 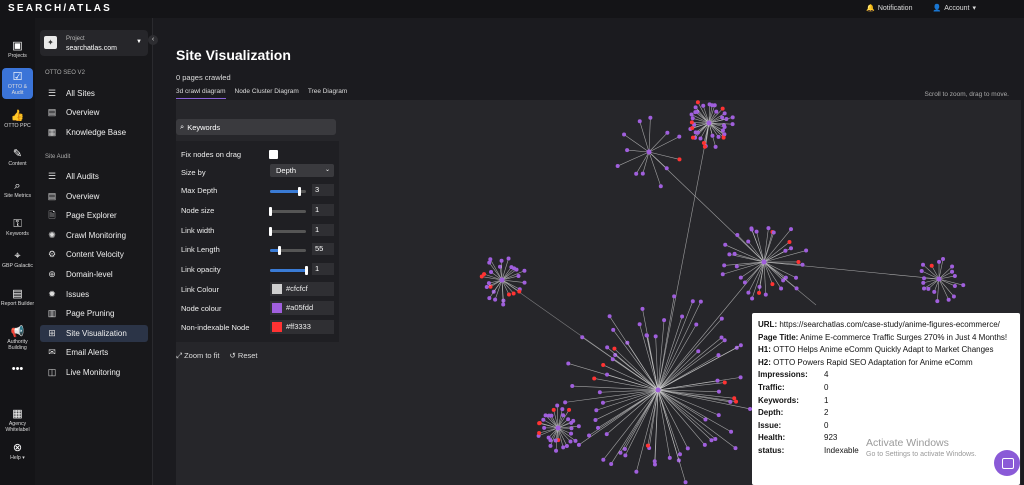 I want to click on nav-all-audits: ☰ All Audits, so click(x=94, y=176).